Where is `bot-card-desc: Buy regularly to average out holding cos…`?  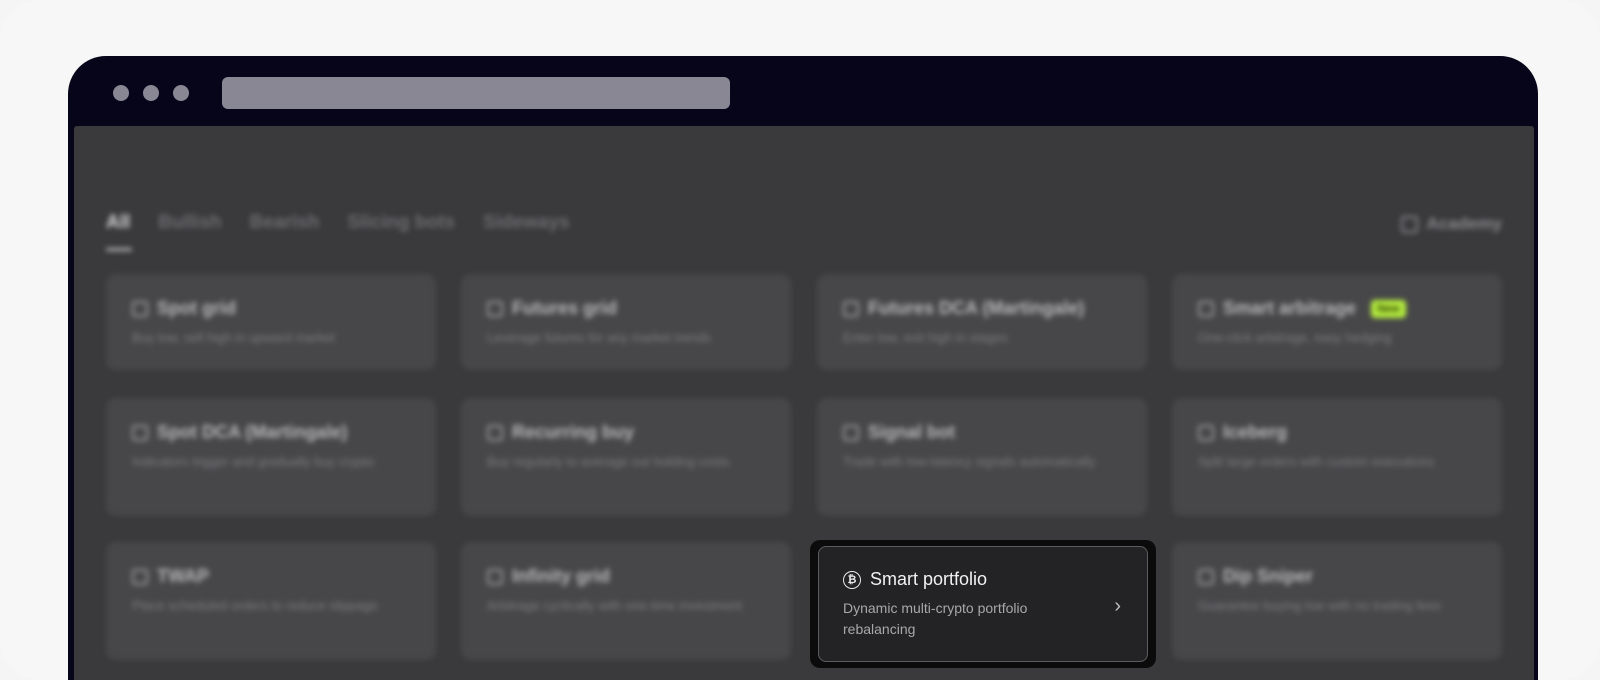
bot-card-desc: Buy regularly to average out holding cos… is located at coordinates (608, 461).